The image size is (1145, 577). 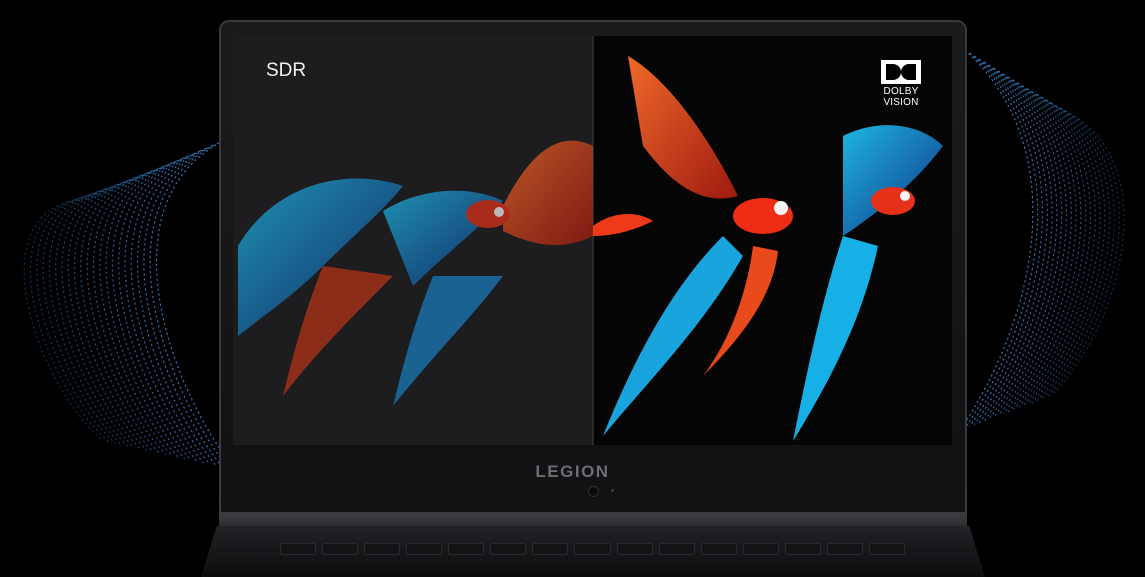 I want to click on keyboard-function-row, so click(x=592, y=549).